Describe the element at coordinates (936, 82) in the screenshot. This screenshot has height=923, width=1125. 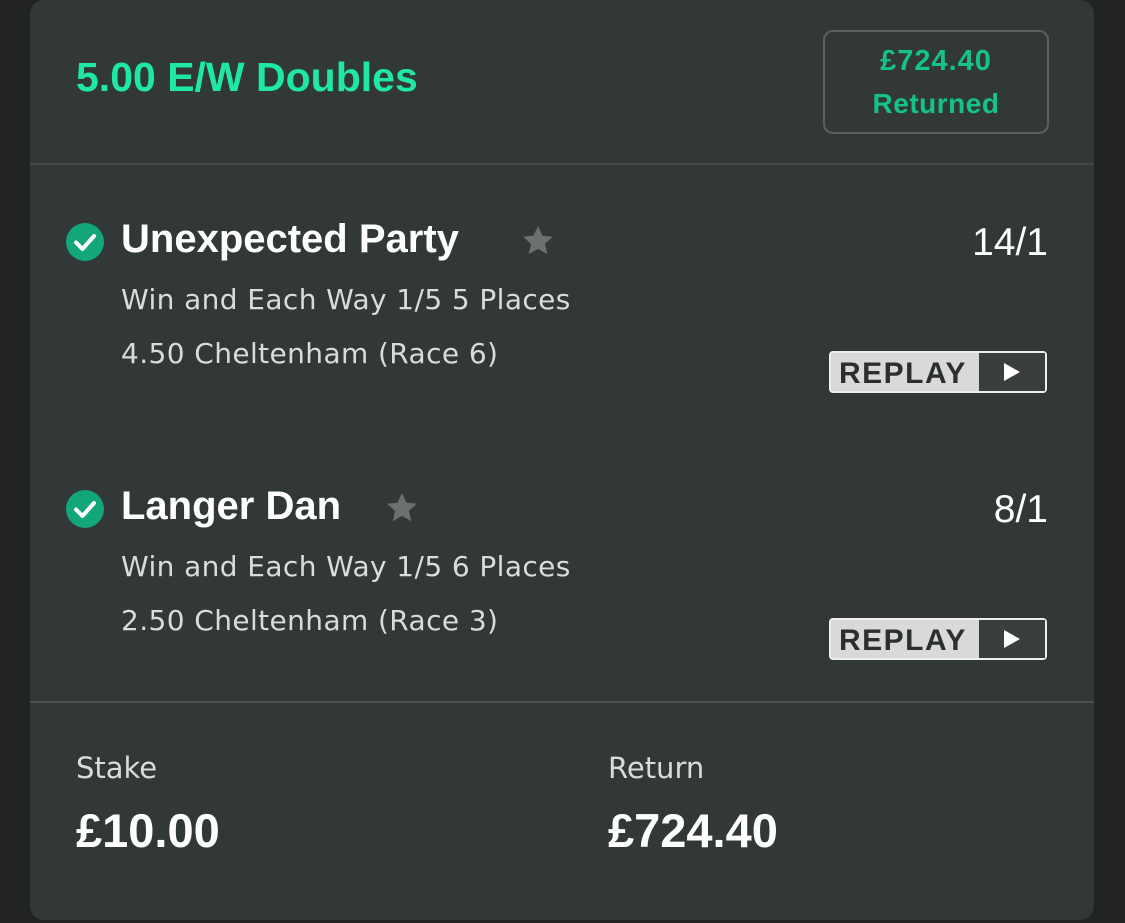
I see `returned-badge: £724.40 Returned` at that location.